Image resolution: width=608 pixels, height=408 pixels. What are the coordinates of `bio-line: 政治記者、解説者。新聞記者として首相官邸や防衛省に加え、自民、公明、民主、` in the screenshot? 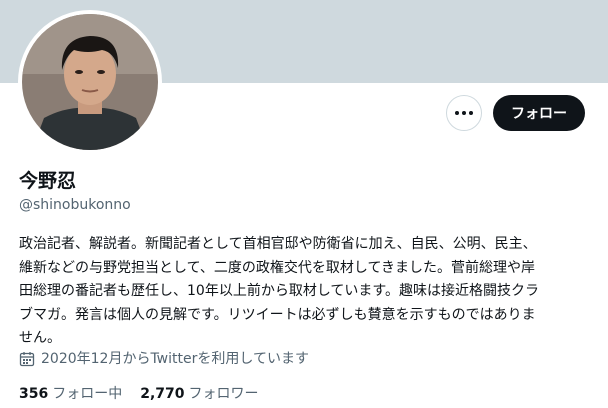 It's located at (278, 244).